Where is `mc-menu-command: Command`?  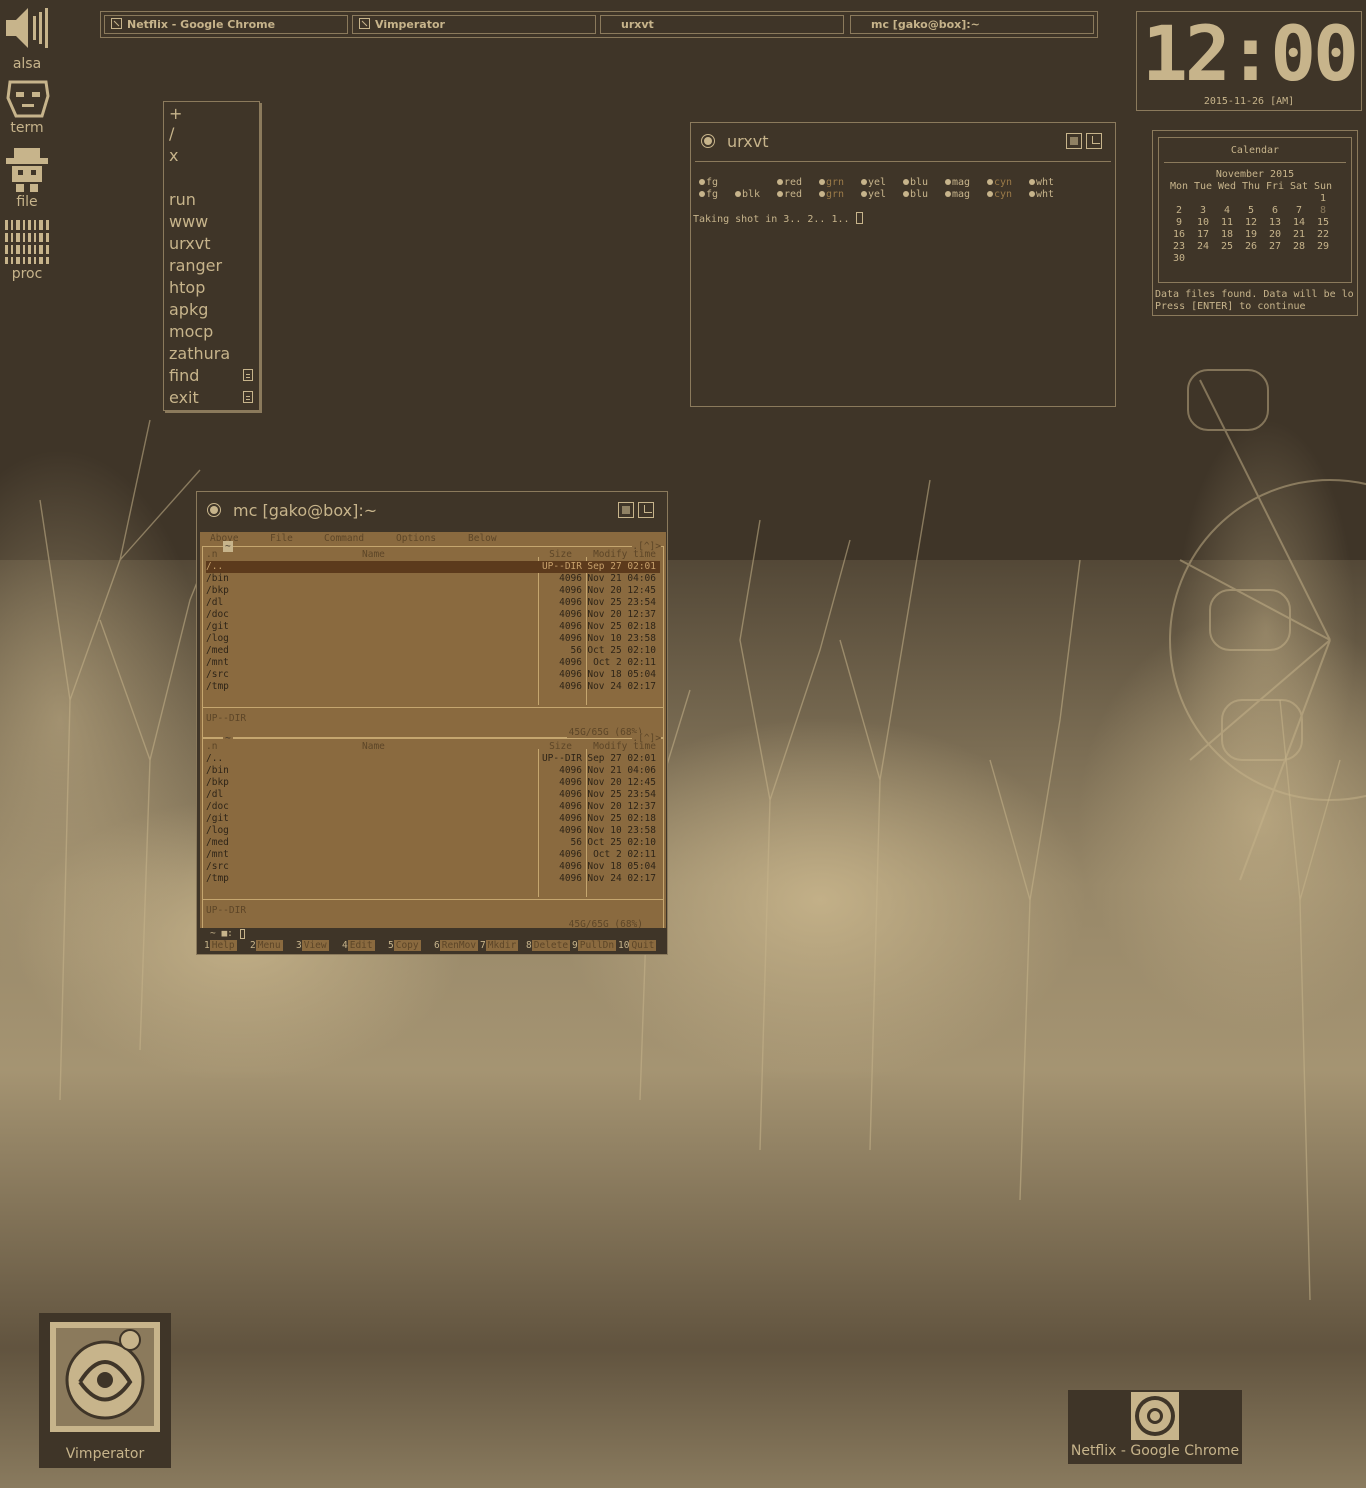
mc-menu-command: Command is located at coordinates (344, 538).